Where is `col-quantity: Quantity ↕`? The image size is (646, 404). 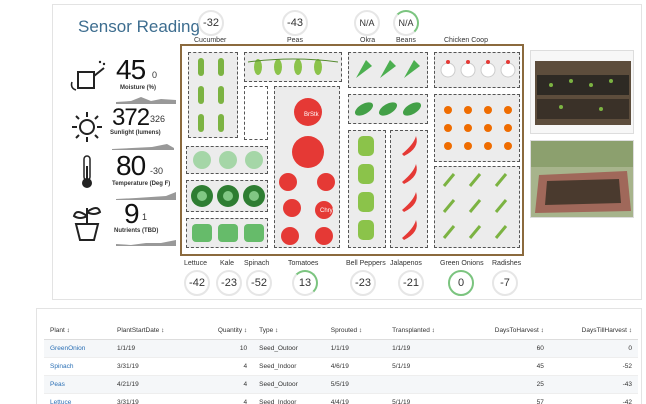
col-quantity: Quantity ↕ is located at coordinates (224, 331).